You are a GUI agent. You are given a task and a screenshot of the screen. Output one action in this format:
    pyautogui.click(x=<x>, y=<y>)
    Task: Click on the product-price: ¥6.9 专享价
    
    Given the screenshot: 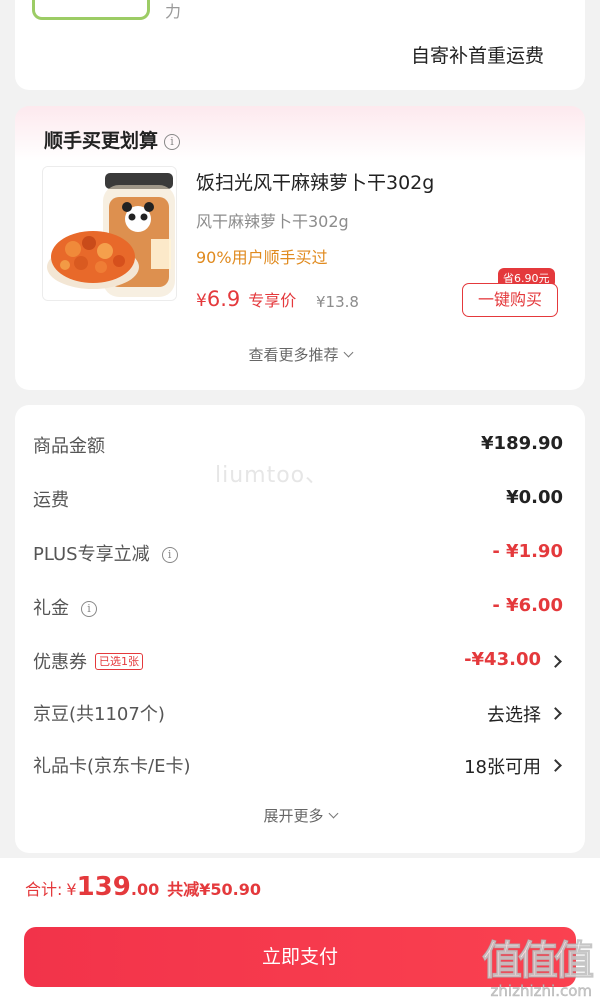 What is the action you would take?
    pyautogui.click(x=246, y=299)
    